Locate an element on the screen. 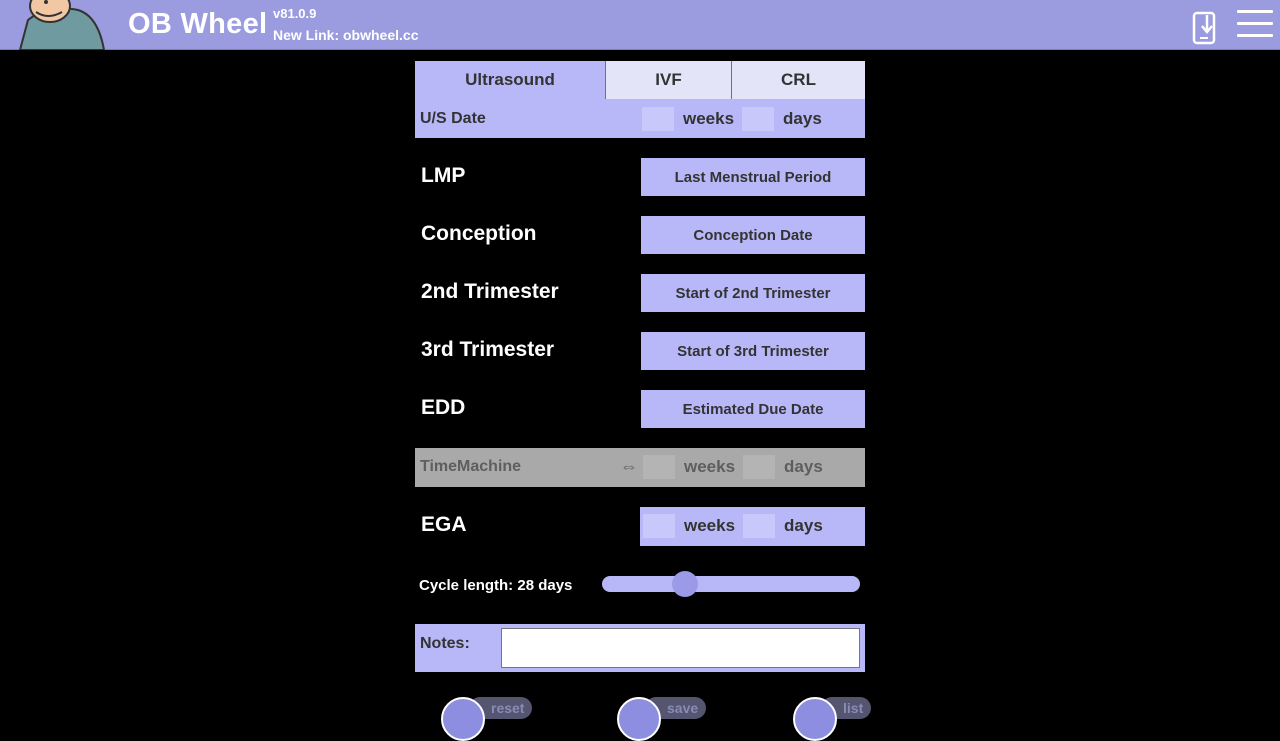 This screenshot has width=1280, height=741. app-title: OB Wheel is located at coordinates (198, 24).